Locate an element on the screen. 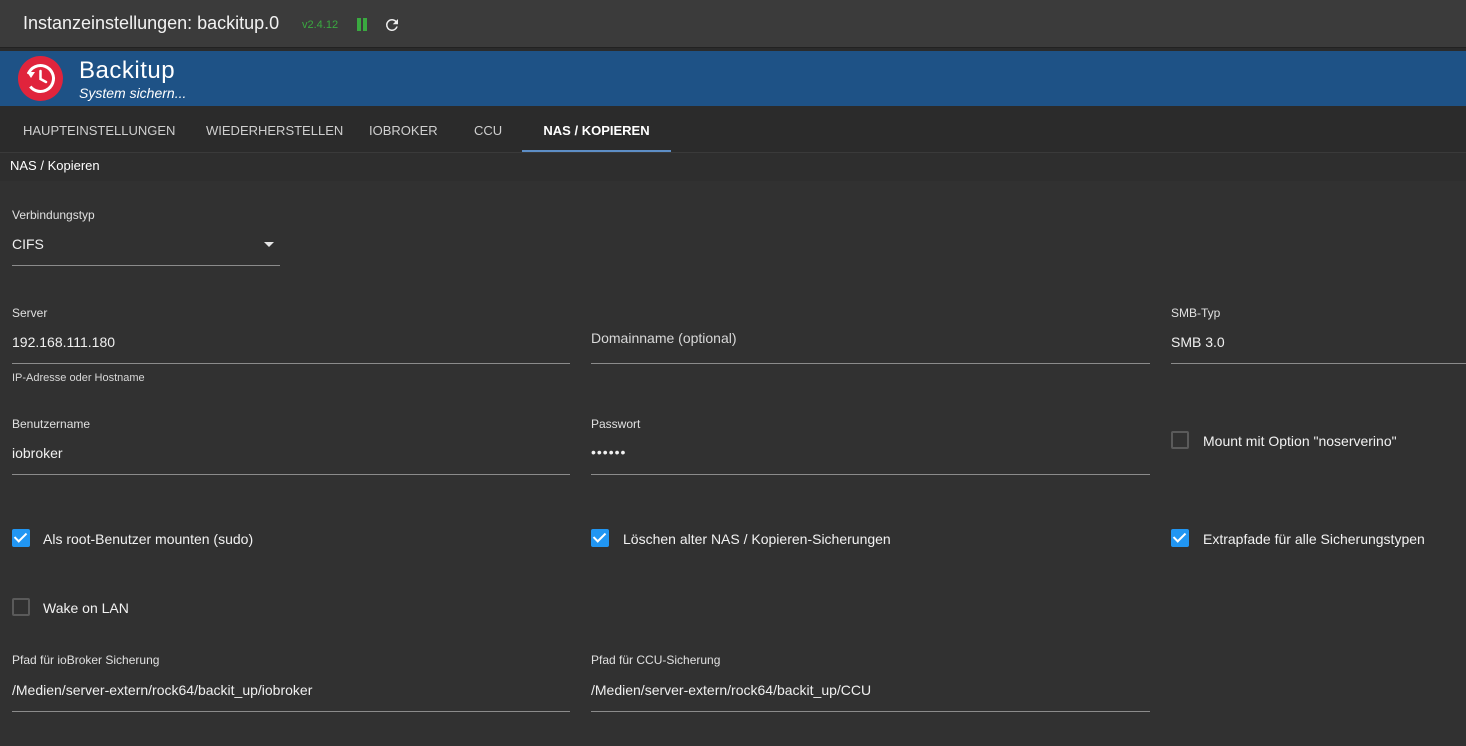 The image size is (1466, 746). connection-type-select: CIFS is located at coordinates (28, 244).